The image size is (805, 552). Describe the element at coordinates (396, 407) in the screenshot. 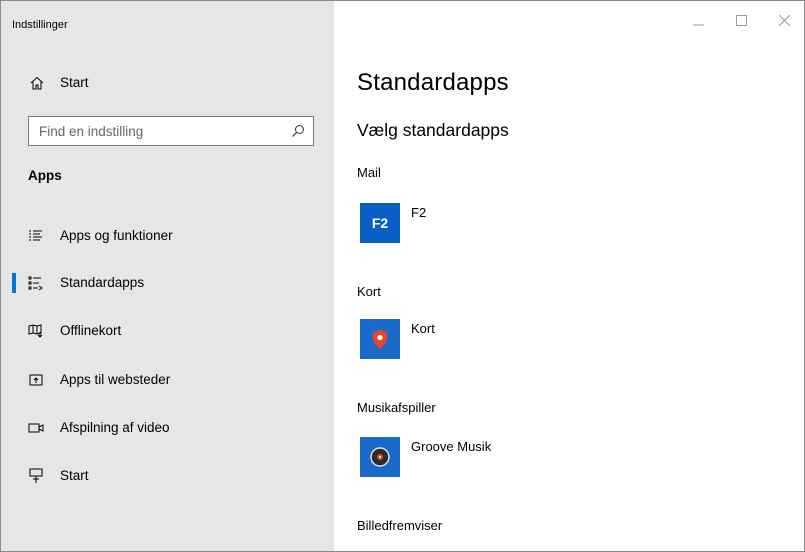

I see `category-label-musikafspiller: Musikafspiller` at that location.